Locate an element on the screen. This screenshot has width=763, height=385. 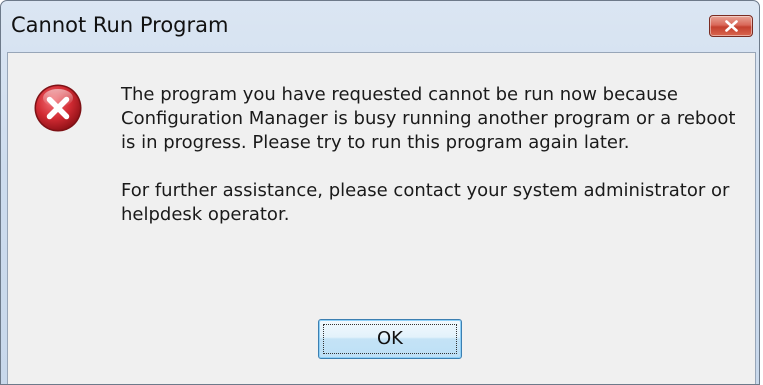
close-button is located at coordinates (731, 26).